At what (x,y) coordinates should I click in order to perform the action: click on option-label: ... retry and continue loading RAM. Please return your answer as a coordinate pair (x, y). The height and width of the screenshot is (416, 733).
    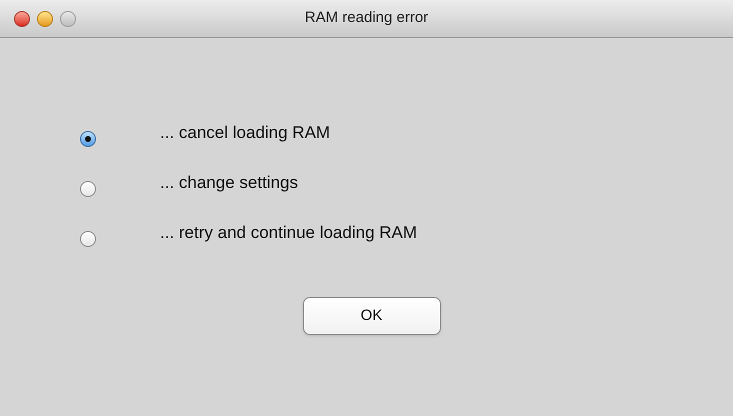
    Looking at the image, I should click on (289, 233).